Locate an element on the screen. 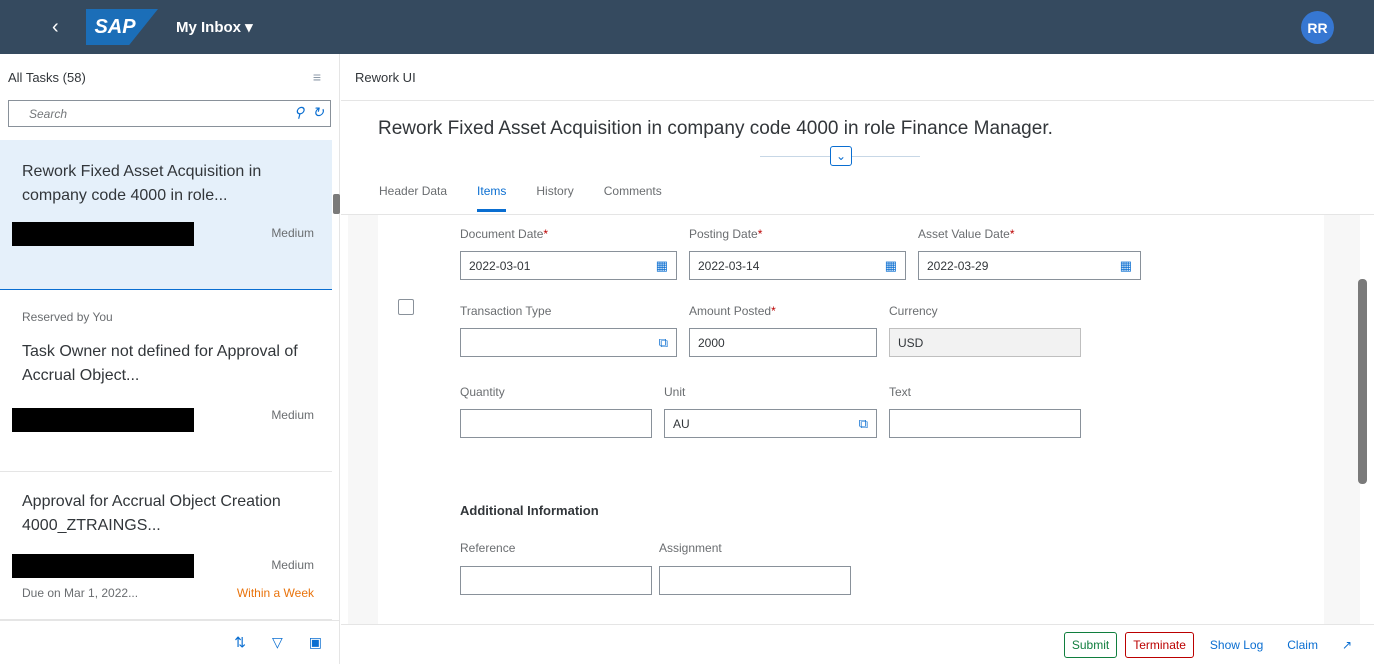 This screenshot has height=664, width=1374. text-field is located at coordinates (985, 423).